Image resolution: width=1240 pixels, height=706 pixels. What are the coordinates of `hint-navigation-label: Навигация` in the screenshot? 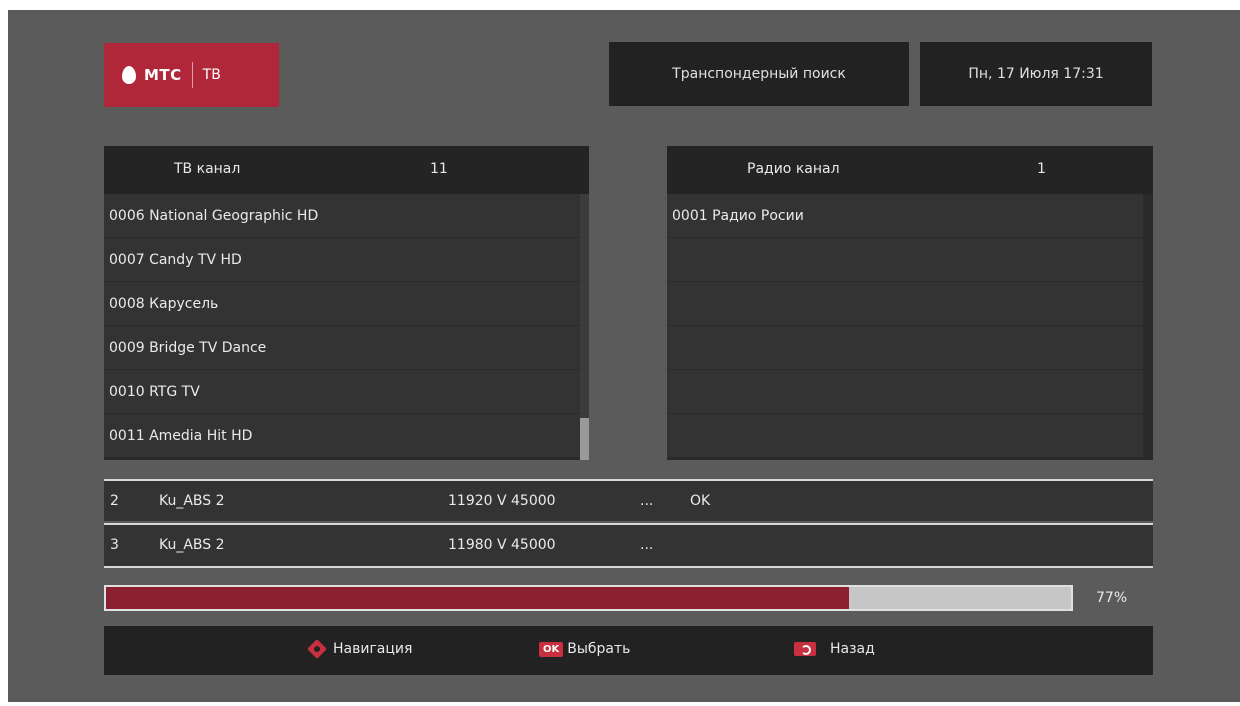 It's located at (373, 649).